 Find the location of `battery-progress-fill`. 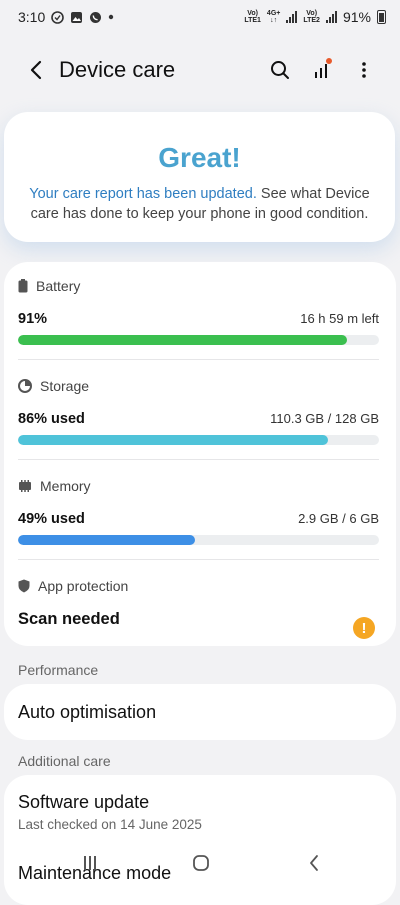

battery-progress-fill is located at coordinates (182, 340).